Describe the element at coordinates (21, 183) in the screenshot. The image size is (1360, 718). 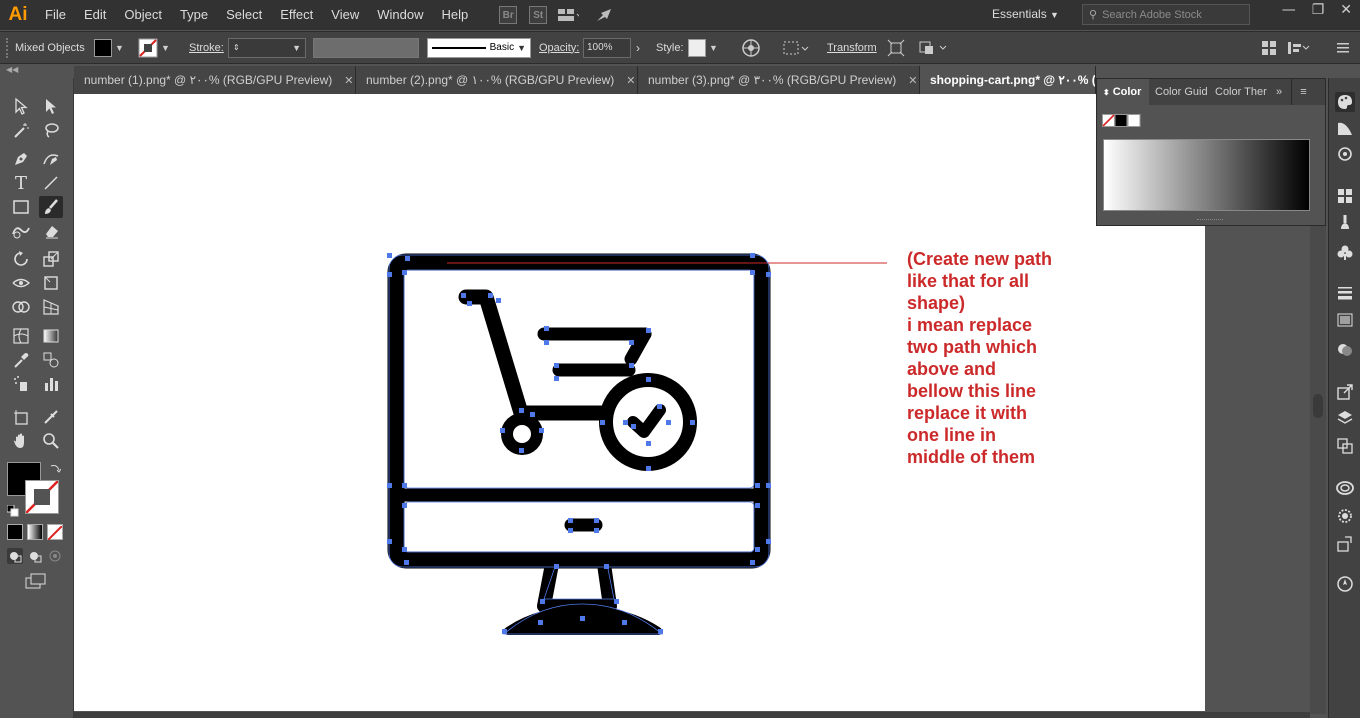
I see `type-tool-icon: T` at that location.